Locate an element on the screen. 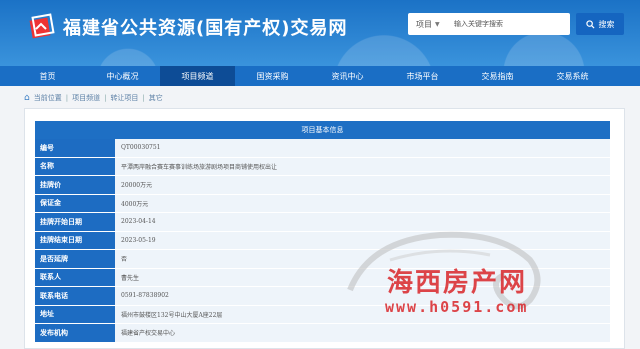  row-label: 编号 is located at coordinates (75, 148).